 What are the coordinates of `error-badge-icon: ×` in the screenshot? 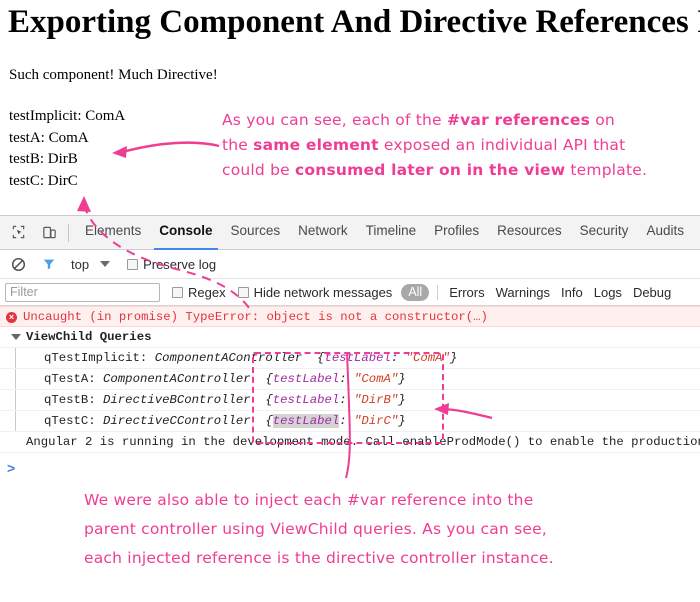 It's located at (11, 317).